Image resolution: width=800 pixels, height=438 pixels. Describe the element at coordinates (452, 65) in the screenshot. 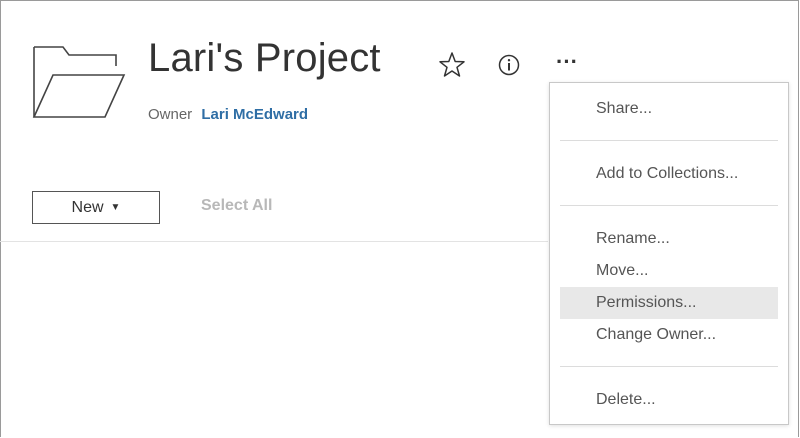

I see `star-outline-icon` at that location.